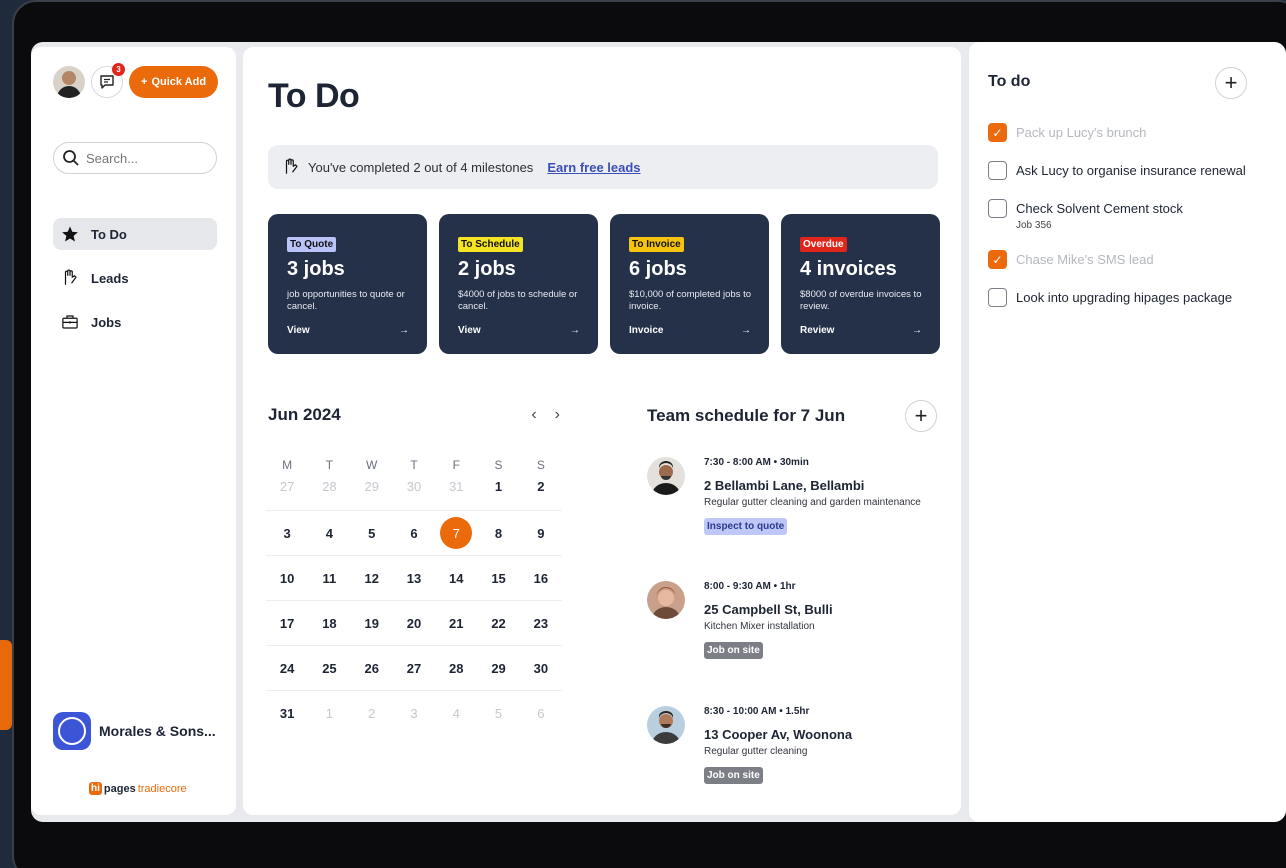 The width and height of the screenshot is (1286, 868). Describe the element at coordinates (557, 415) in the screenshot. I see `chevron-right-icon: ›` at that location.